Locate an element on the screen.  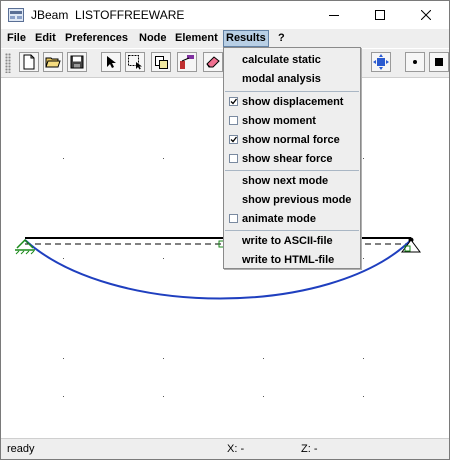
menu-item-modal-analysis: modal analysis is located at coordinates (292, 79).